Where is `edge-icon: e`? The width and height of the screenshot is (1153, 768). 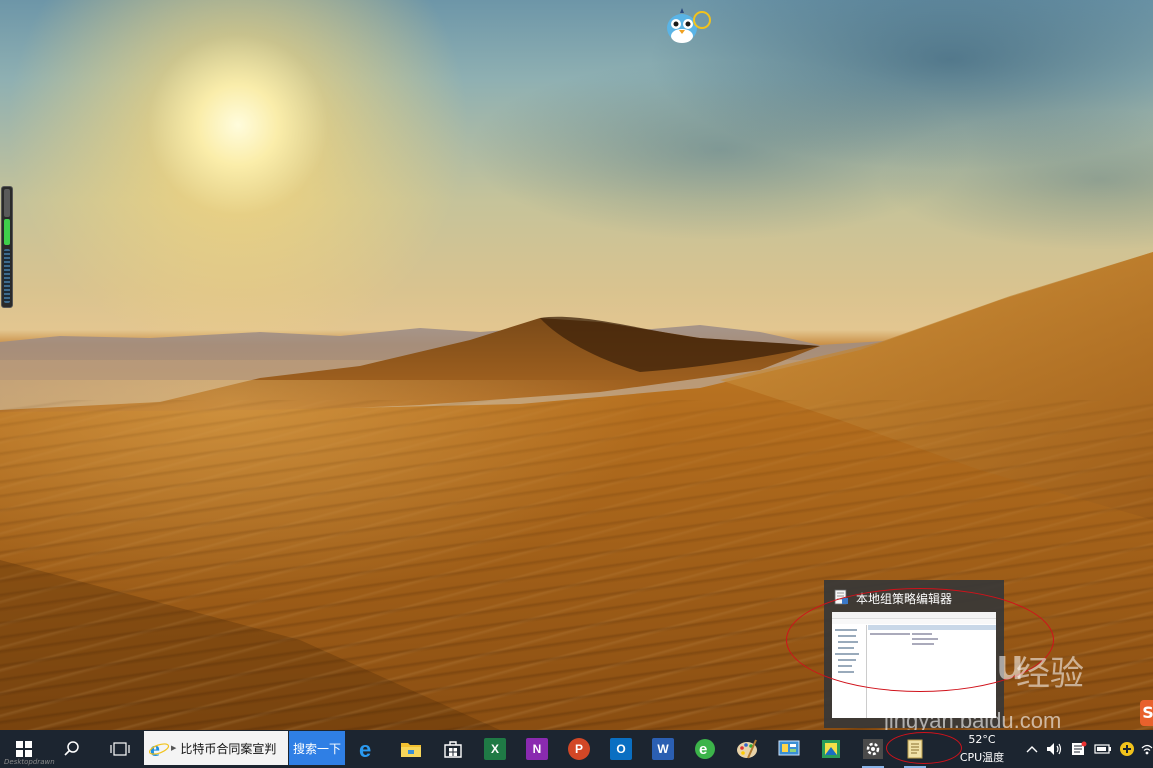 edge-icon: e is located at coordinates (365, 749).